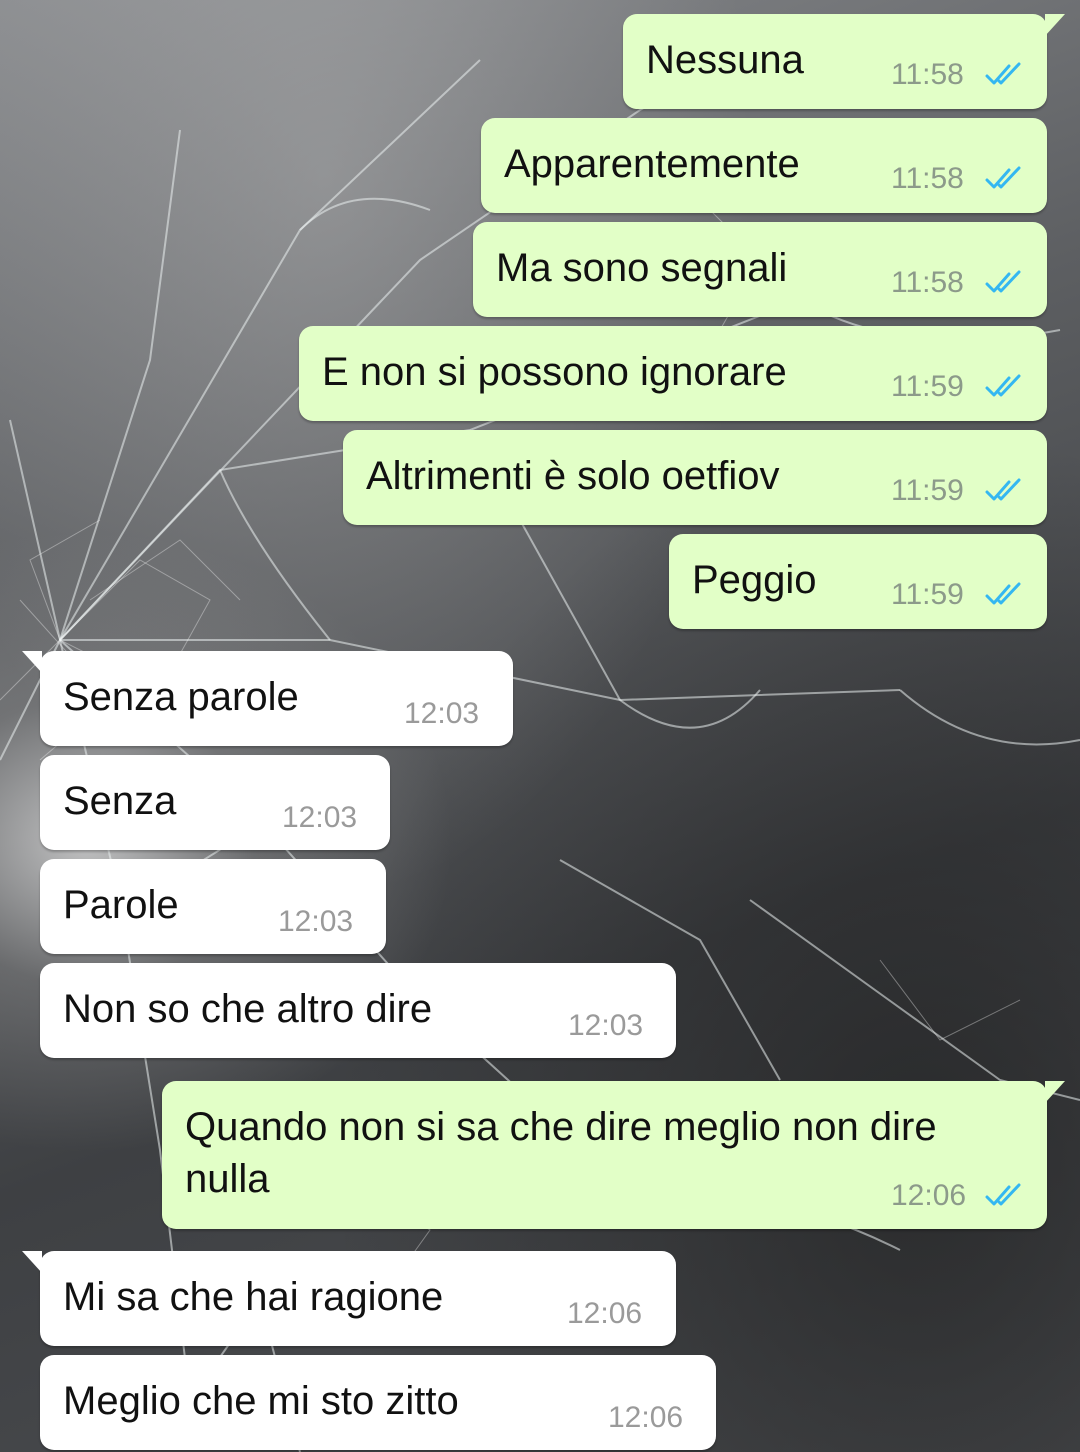  I want to click on outgoing-message: Nessuna 11:58, so click(844, 61).